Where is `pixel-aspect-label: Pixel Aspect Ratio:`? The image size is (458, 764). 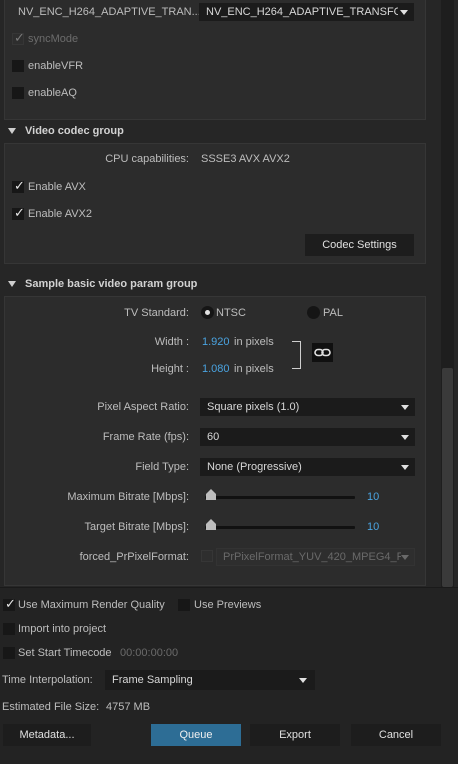
pixel-aspect-label: Pixel Aspect Ratio: is located at coordinates (143, 407).